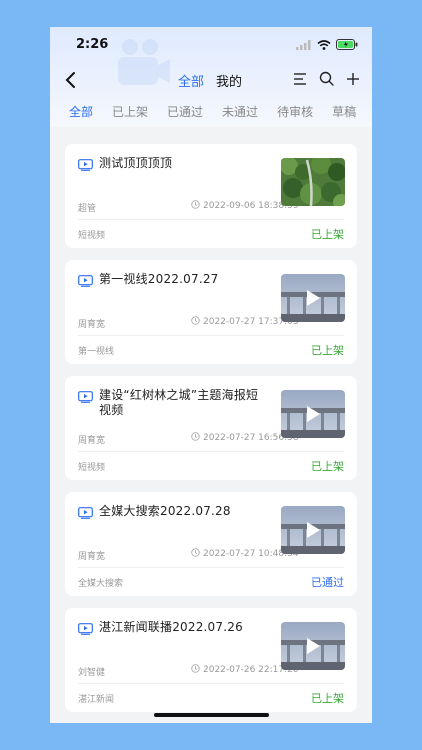 The height and width of the screenshot is (750, 422). What do you see at coordinates (136, 163) in the screenshot?
I see `video-title: 测试顶顶顶顶` at bounding box center [136, 163].